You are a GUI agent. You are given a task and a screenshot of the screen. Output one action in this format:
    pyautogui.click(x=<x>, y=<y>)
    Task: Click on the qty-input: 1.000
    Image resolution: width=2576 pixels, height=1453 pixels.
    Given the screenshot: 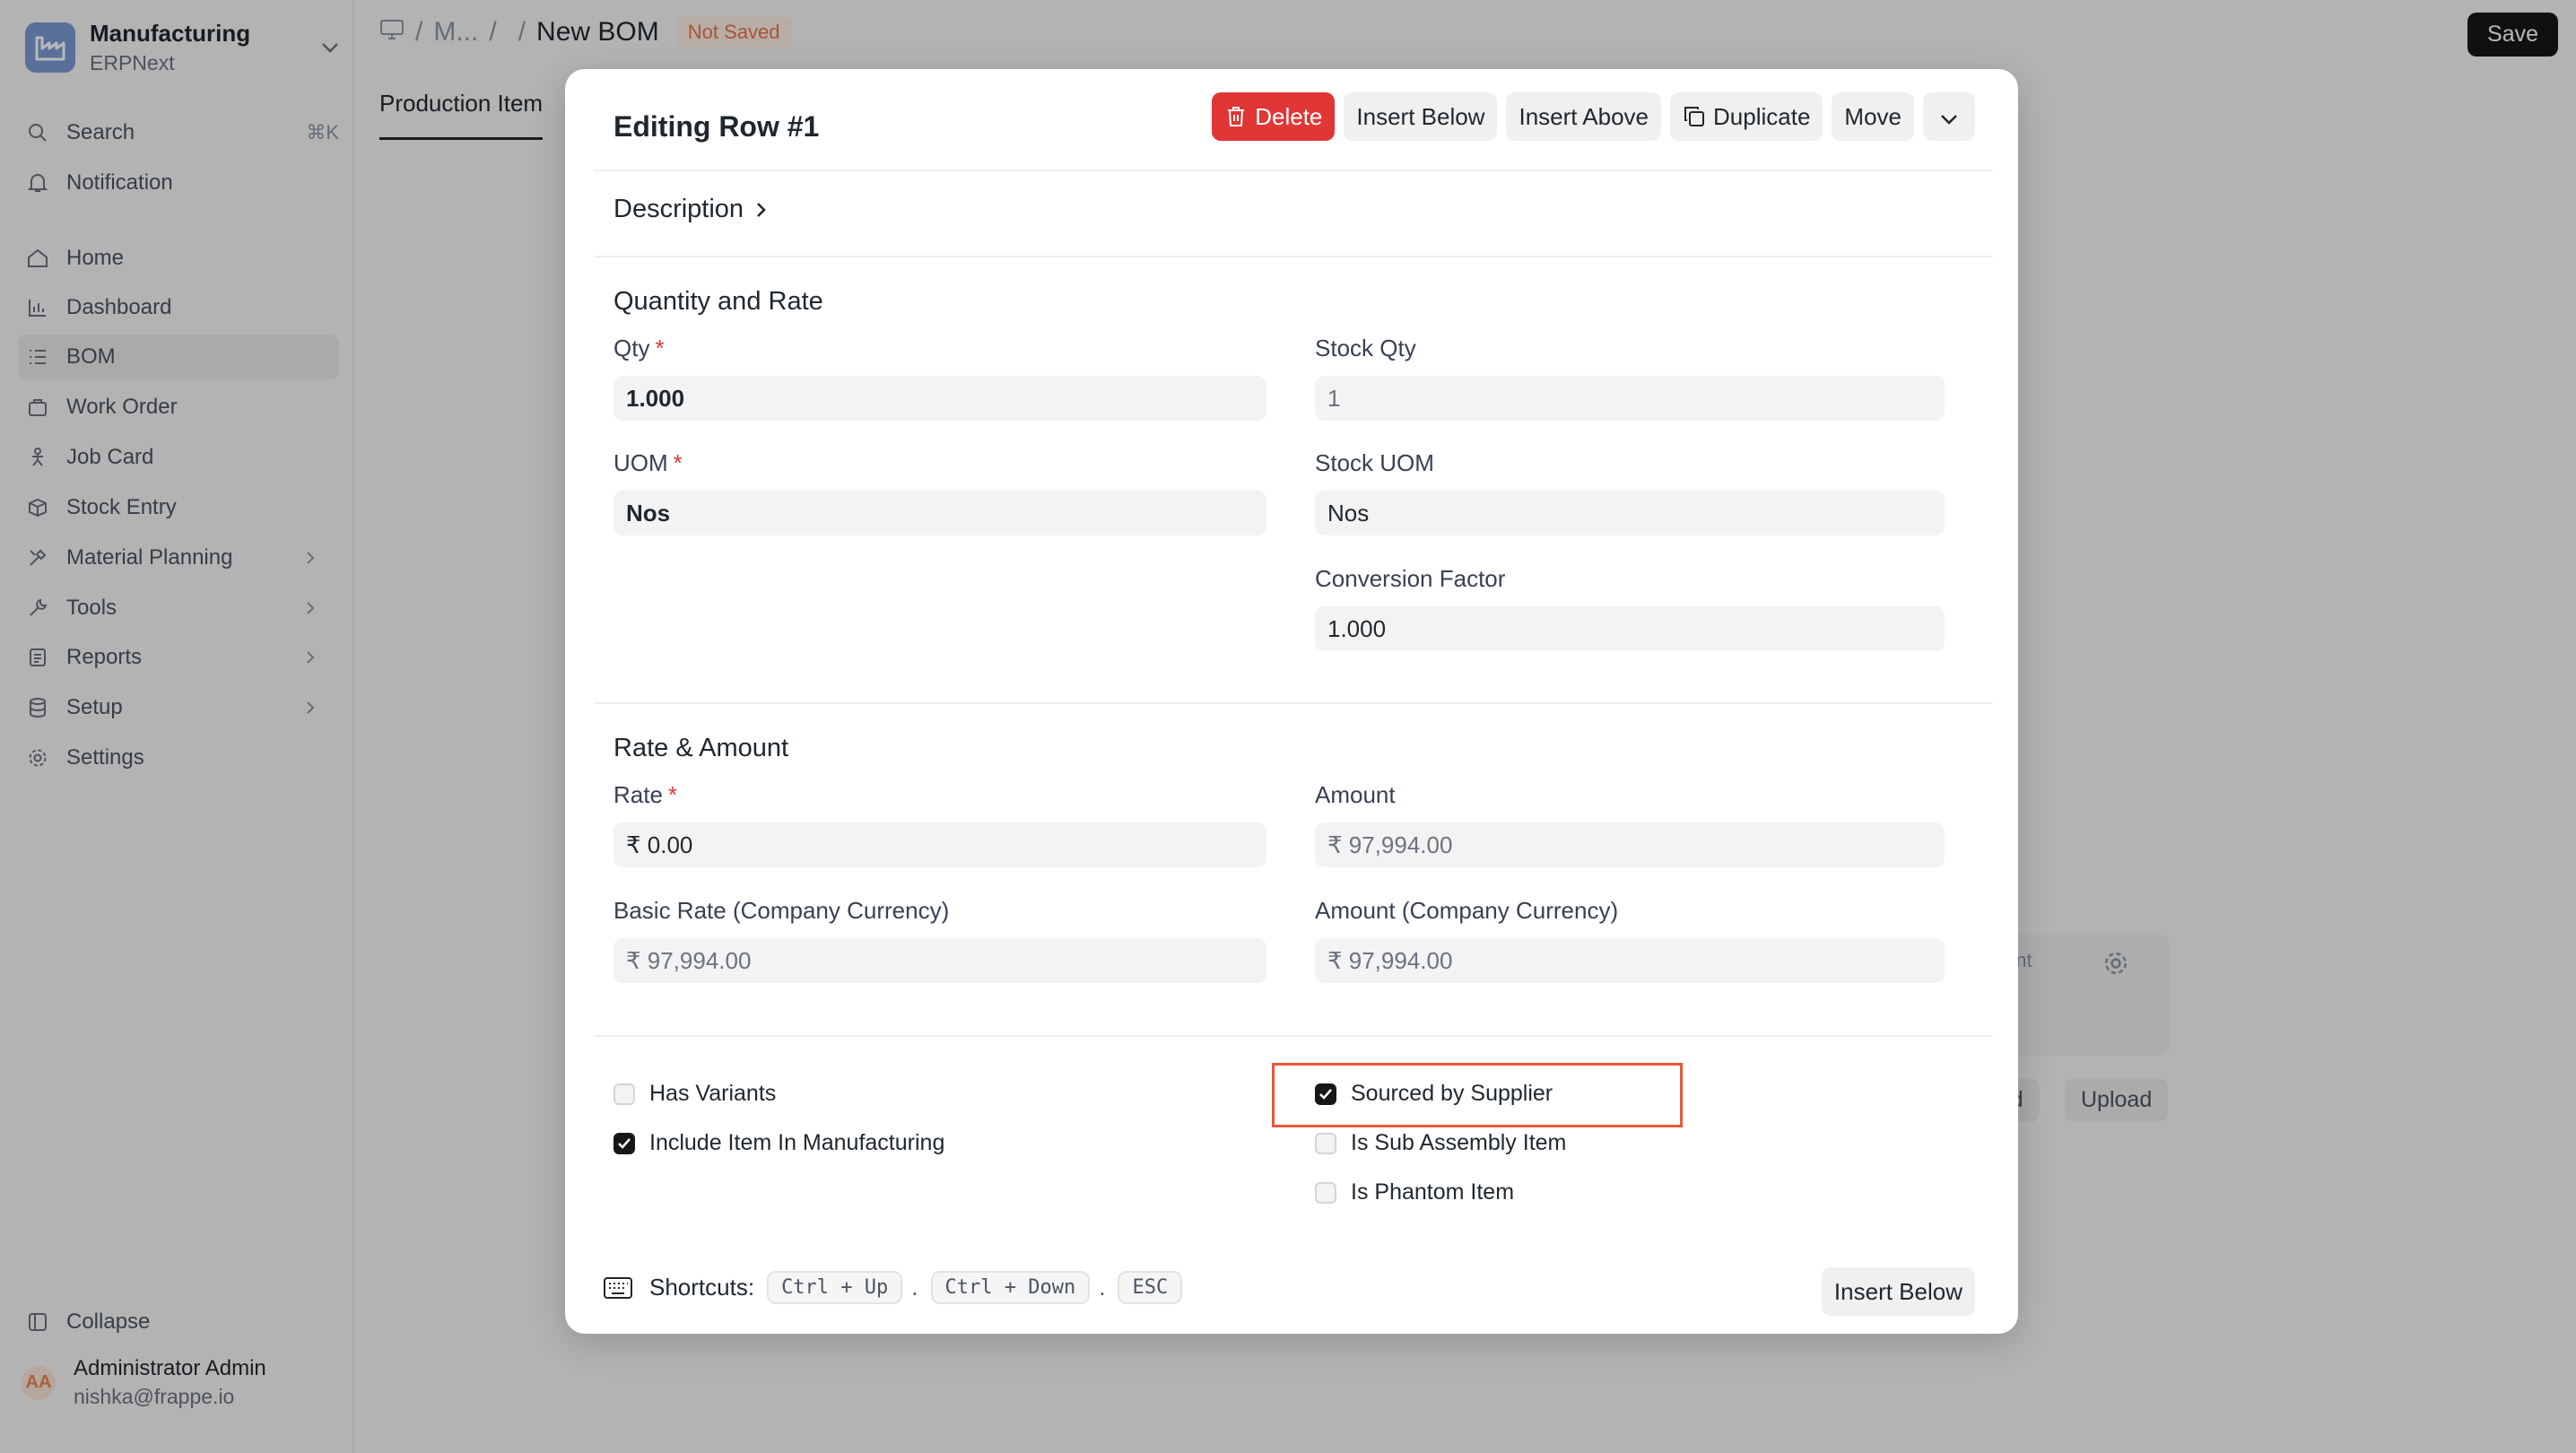 What is the action you would take?
    pyautogui.click(x=940, y=398)
    